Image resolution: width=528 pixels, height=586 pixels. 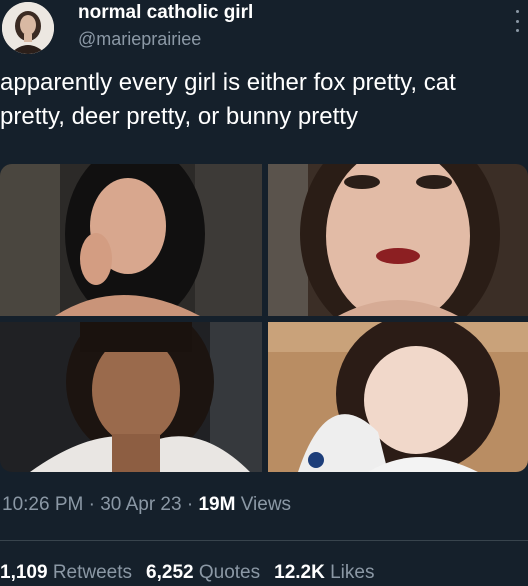 I want to click on retweets-count: 1,109, so click(x=24, y=572).